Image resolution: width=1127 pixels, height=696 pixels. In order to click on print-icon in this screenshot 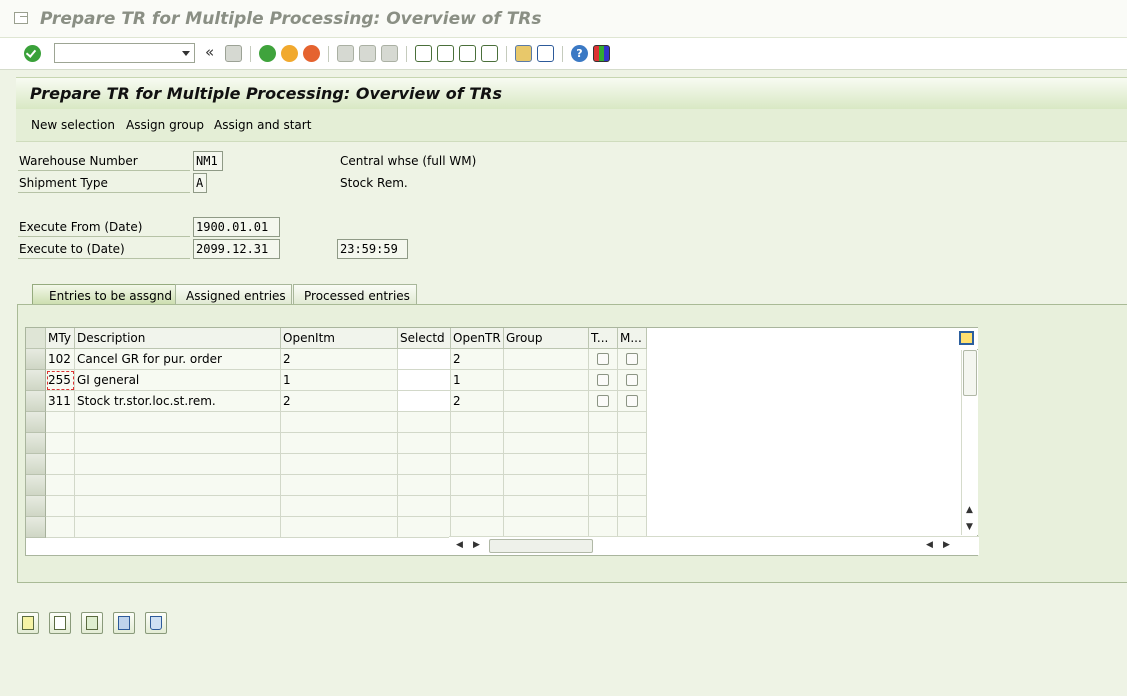, I will do `click(345, 53)`.